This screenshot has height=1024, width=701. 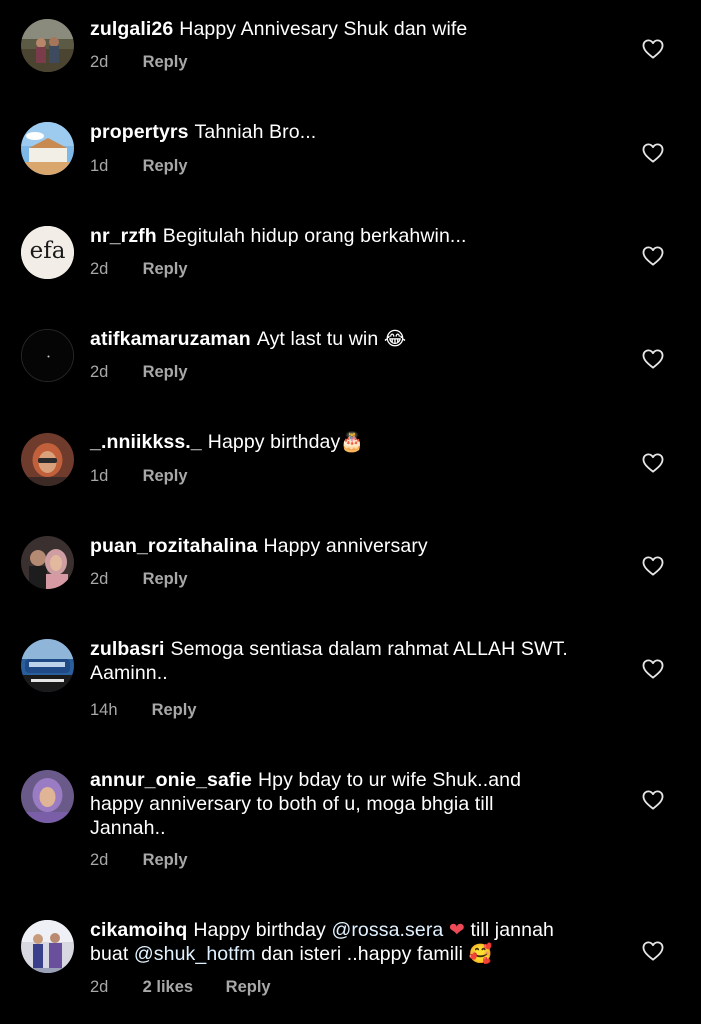 I want to click on comment-username: propertyrs, so click(x=139, y=132).